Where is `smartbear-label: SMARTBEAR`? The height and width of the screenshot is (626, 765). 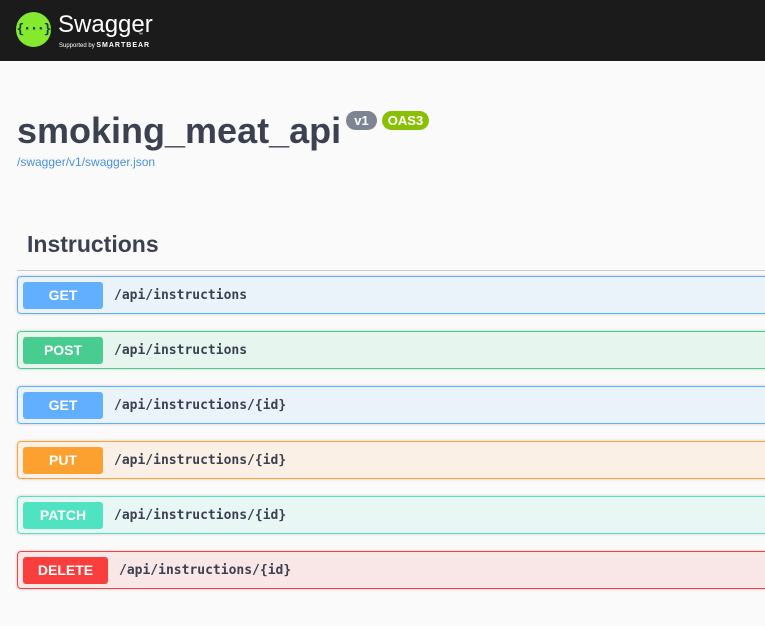
smartbear-label: SMARTBEAR is located at coordinates (123, 45).